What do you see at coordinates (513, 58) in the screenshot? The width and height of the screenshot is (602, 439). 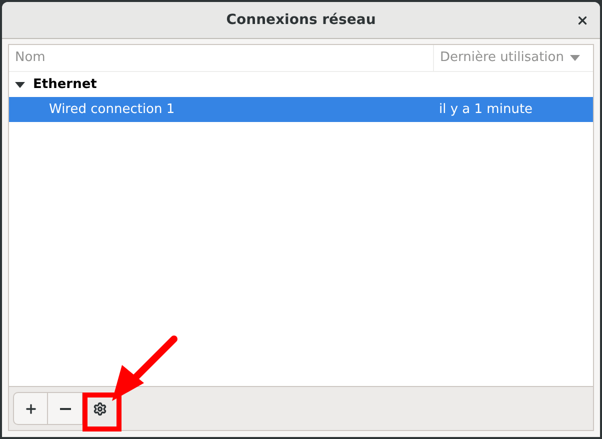 I see `column-header: Dernière utilisation` at bounding box center [513, 58].